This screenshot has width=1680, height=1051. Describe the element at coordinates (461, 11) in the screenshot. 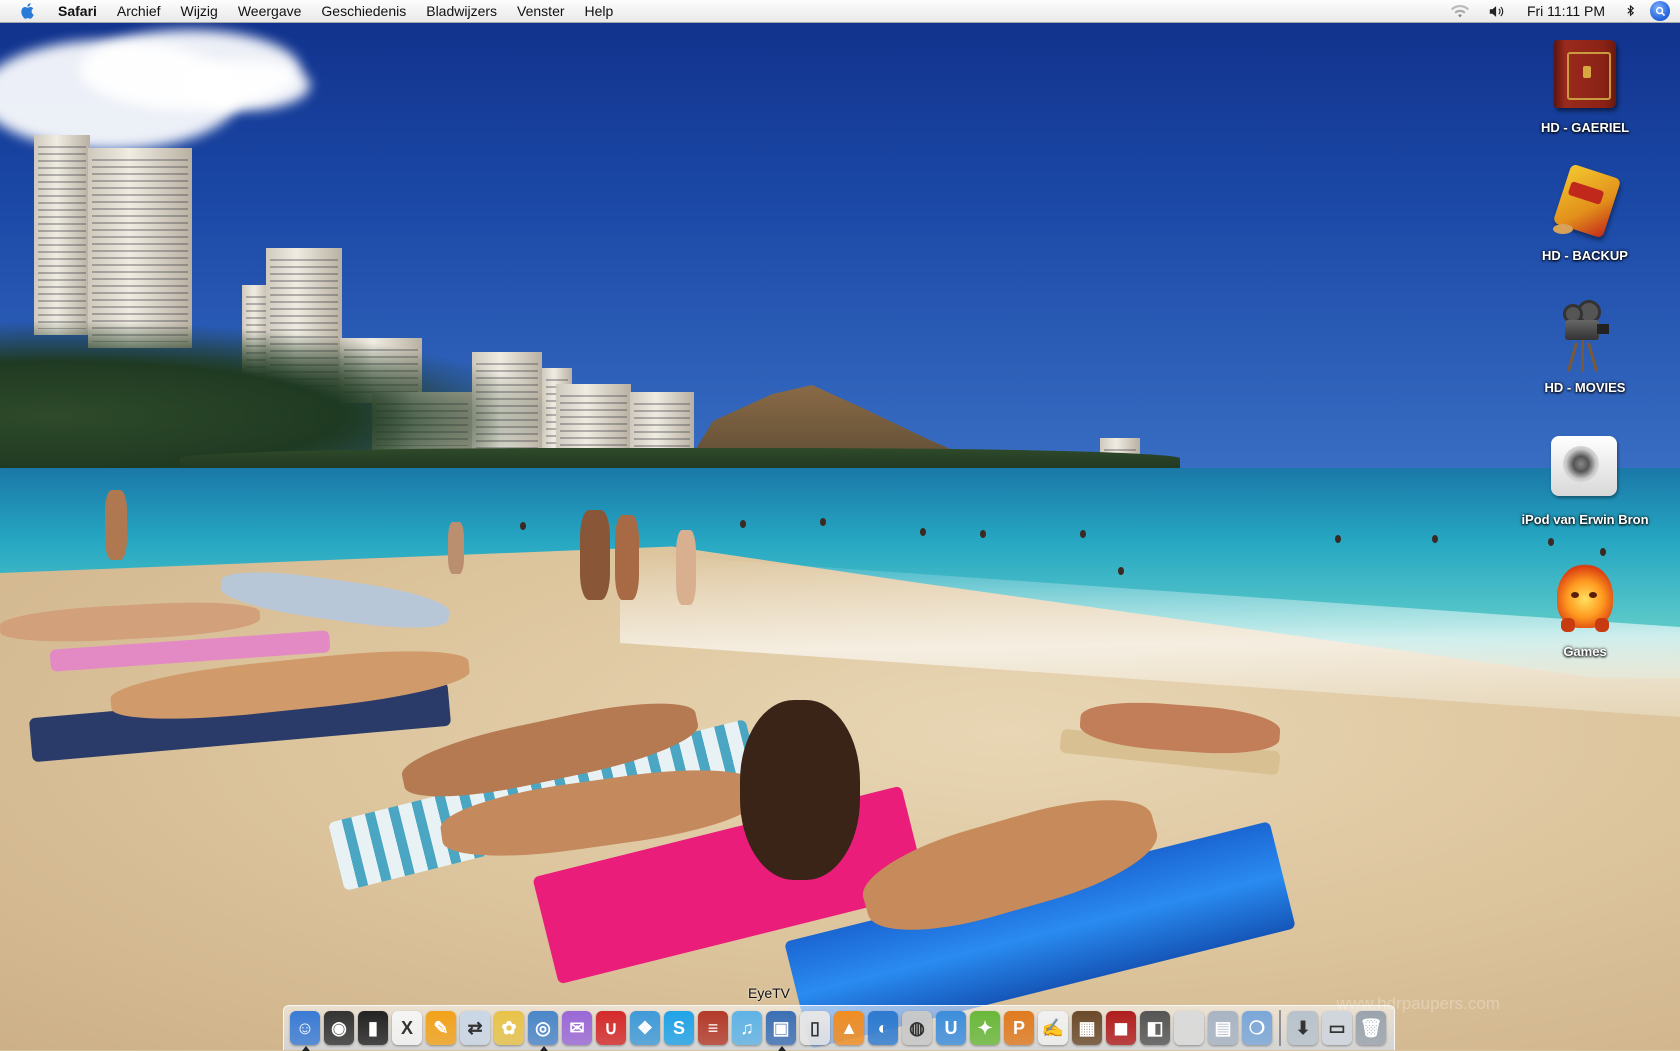

I see `menu-bladwijzers: Bladwijzers` at that location.